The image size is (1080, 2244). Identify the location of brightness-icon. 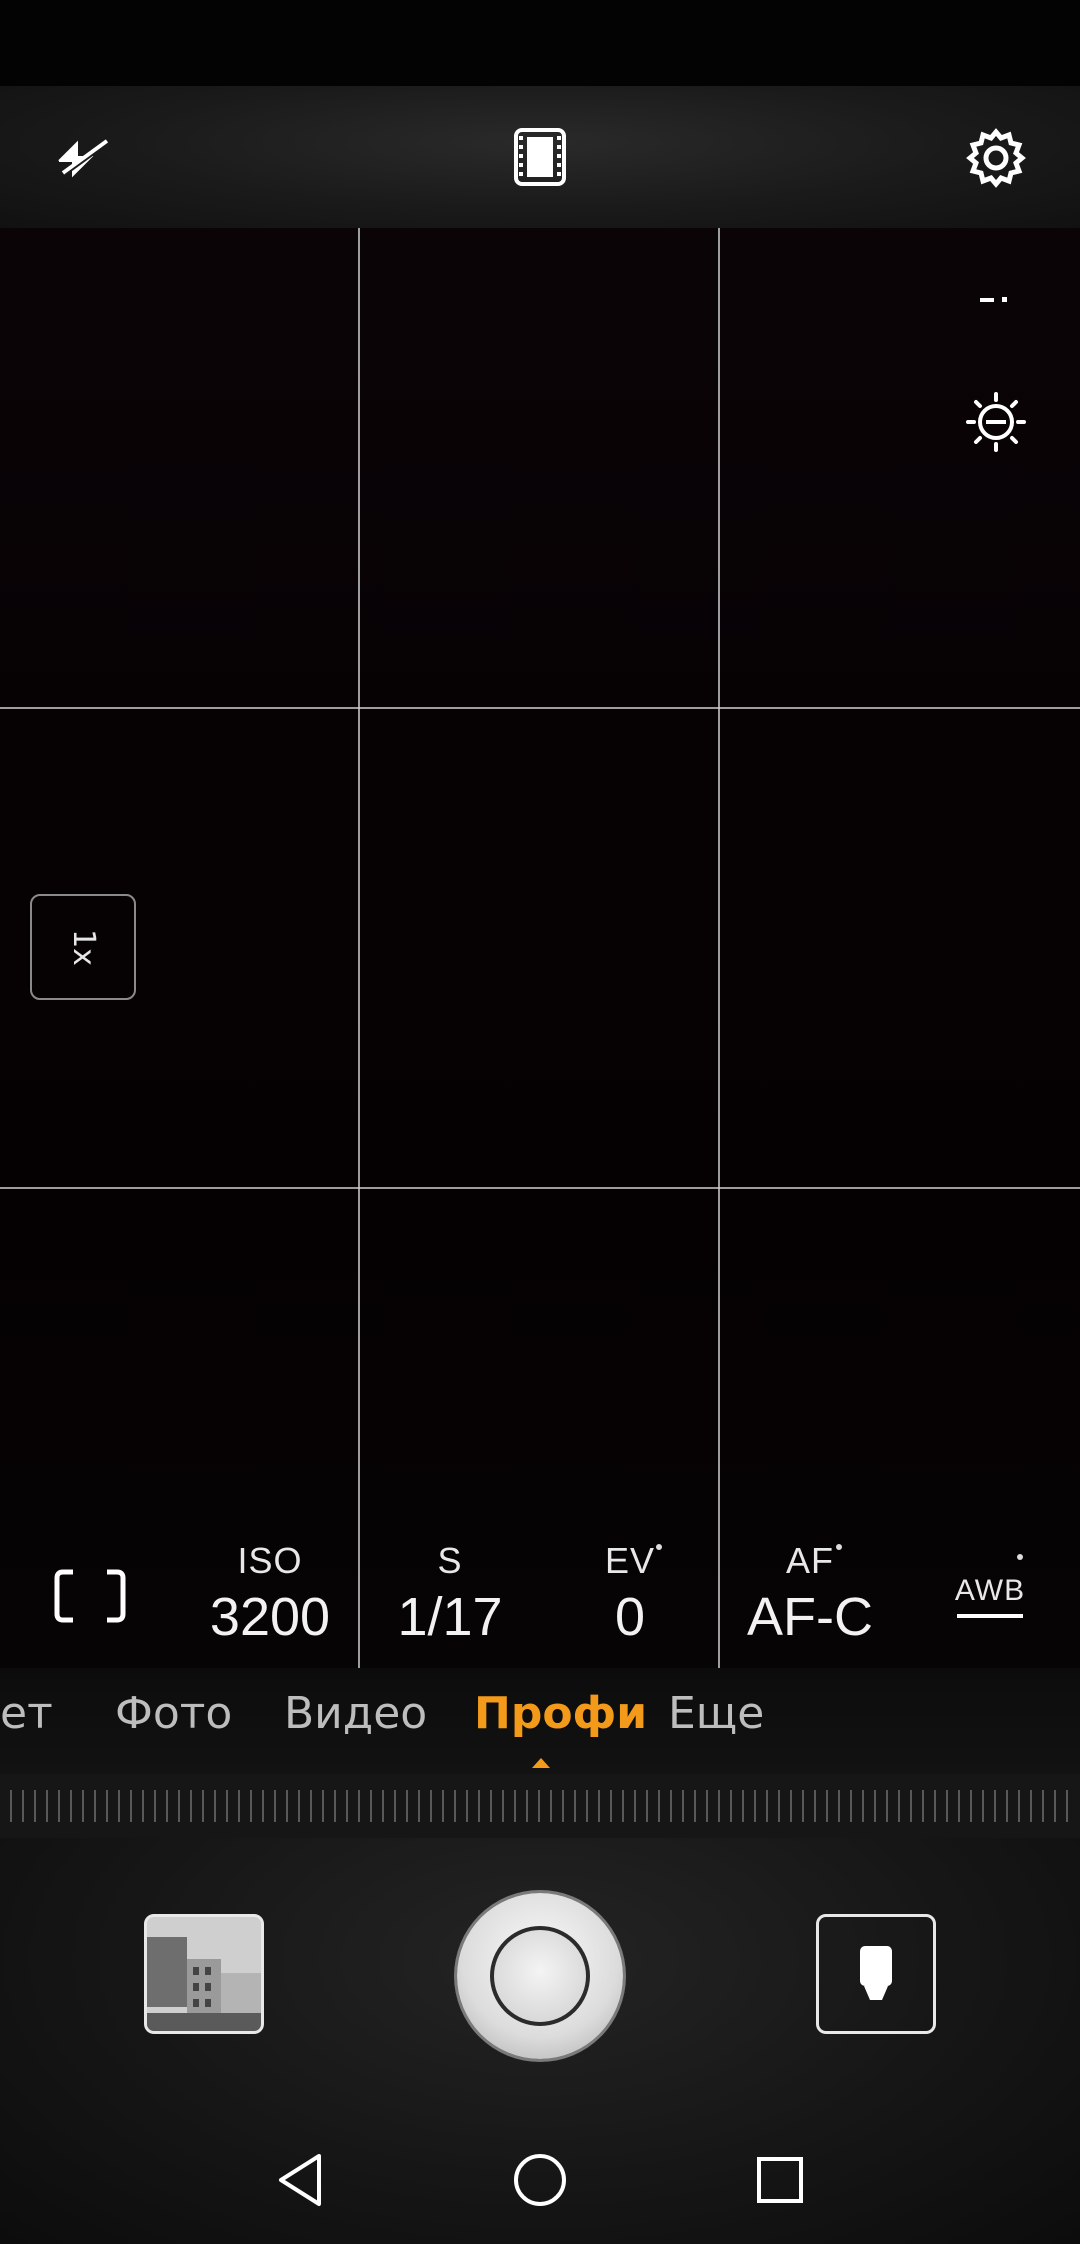
(996, 422).